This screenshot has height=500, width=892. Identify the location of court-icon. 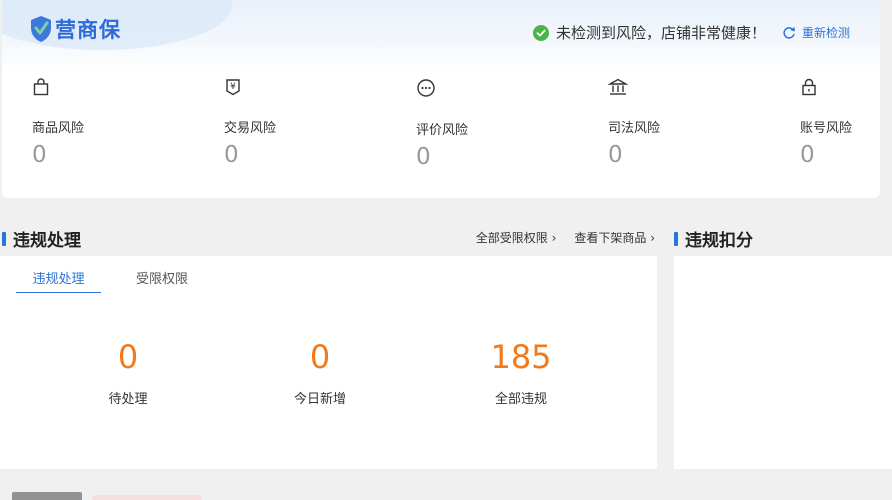
(618, 86).